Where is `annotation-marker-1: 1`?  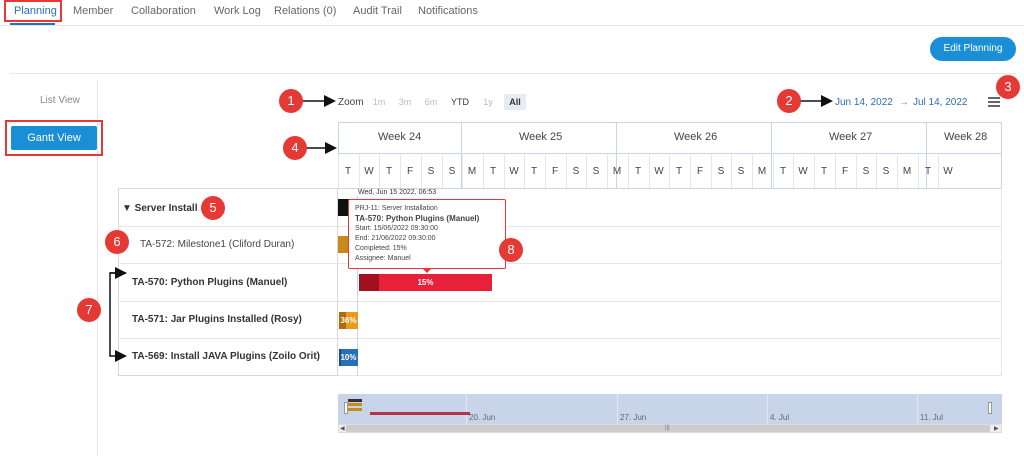
annotation-marker-1: 1 is located at coordinates (291, 101).